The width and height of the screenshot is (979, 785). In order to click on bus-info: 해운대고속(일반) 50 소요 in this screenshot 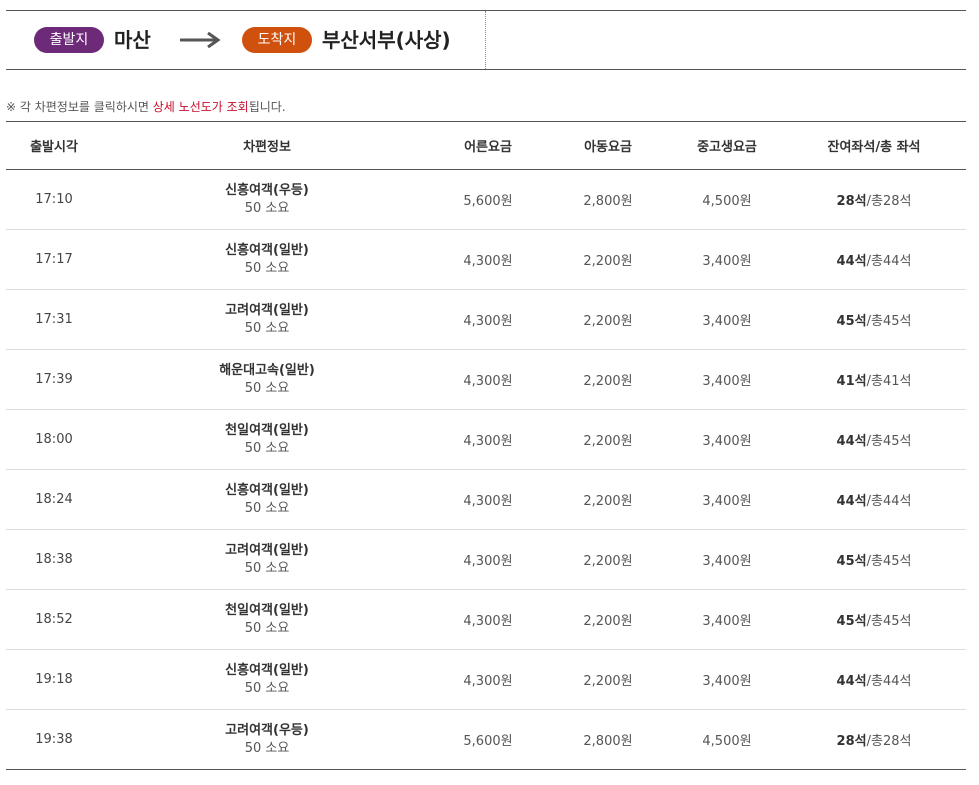, I will do `click(267, 380)`.